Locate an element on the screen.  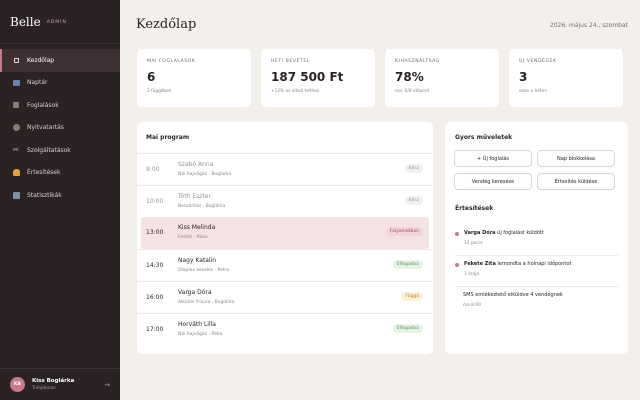
brand: Belle ADMIN is located at coordinates (60, 22).